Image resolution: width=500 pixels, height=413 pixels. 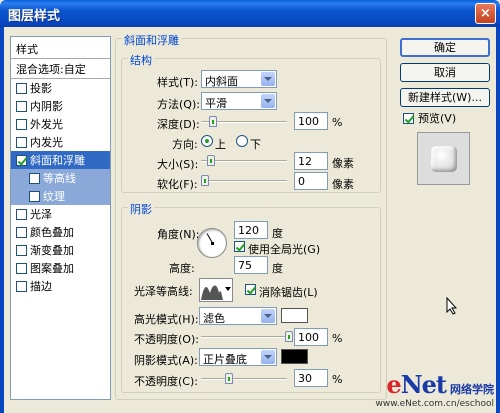 I want to click on shadow-mode-select: 正片叠底, so click(x=238, y=357).